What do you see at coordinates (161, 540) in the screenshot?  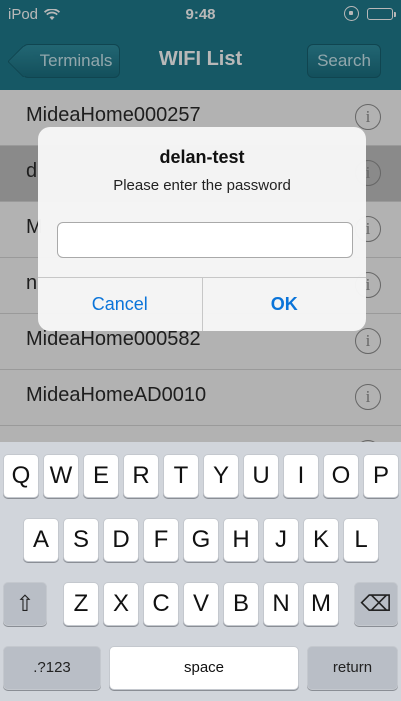 I see `key-f: F` at bounding box center [161, 540].